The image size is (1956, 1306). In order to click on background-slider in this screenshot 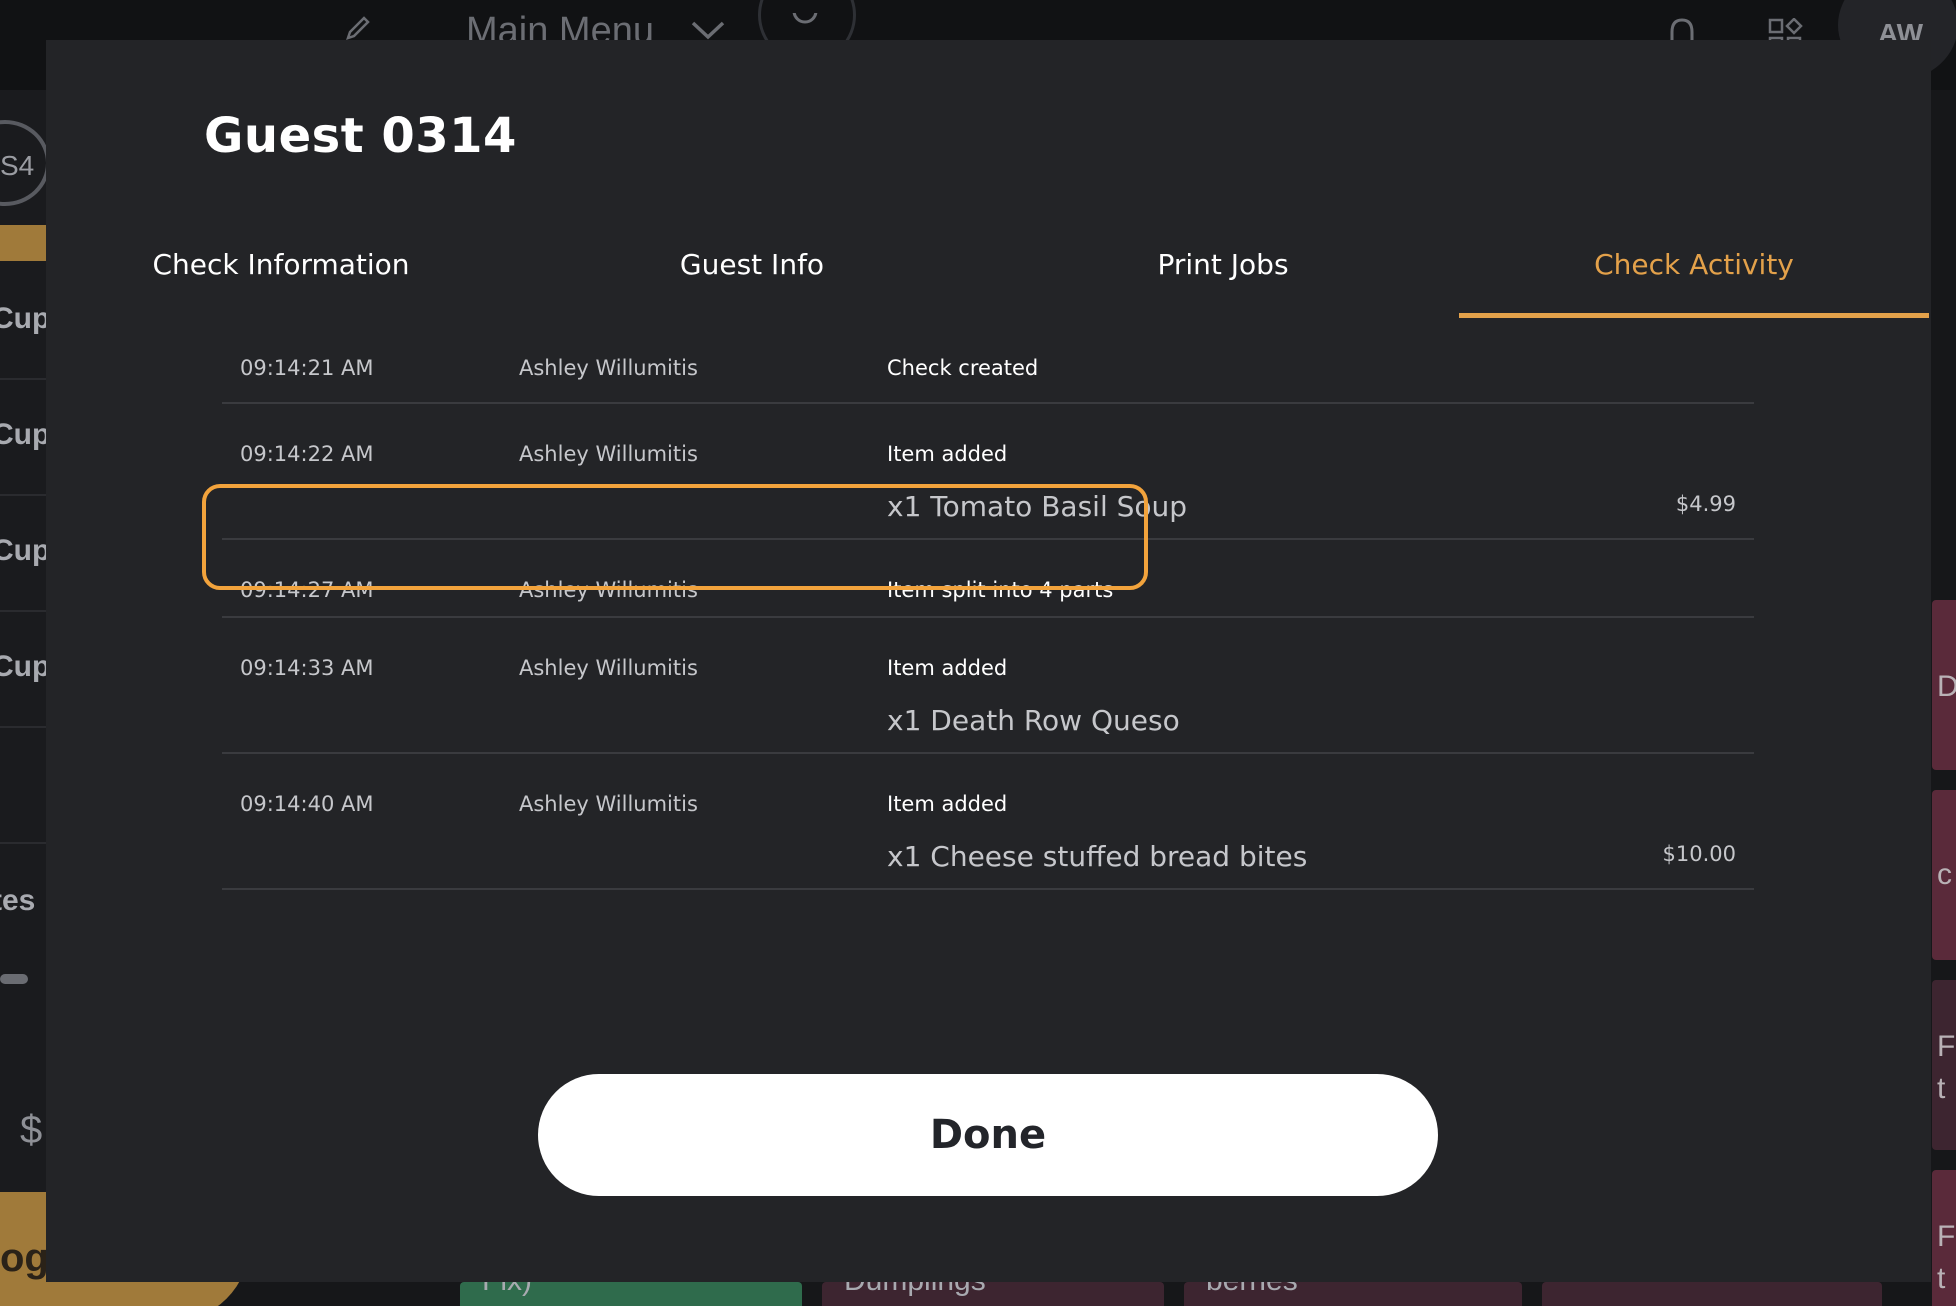, I will do `click(14, 979)`.